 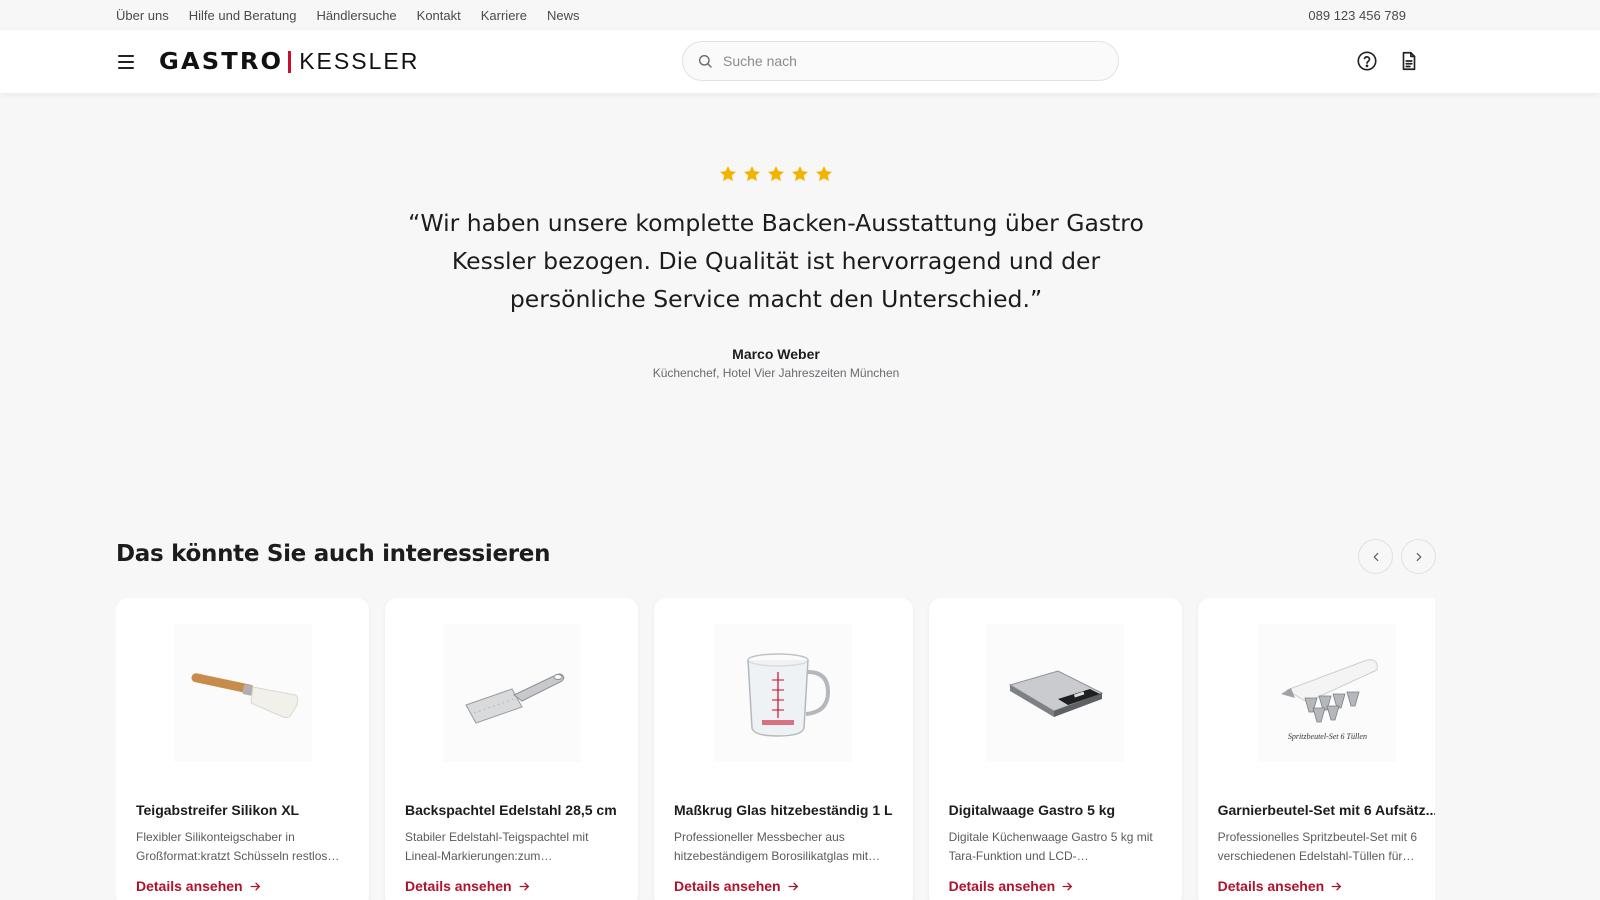 What do you see at coordinates (504, 15) in the screenshot?
I see `utility-link-careers: Karriere` at bounding box center [504, 15].